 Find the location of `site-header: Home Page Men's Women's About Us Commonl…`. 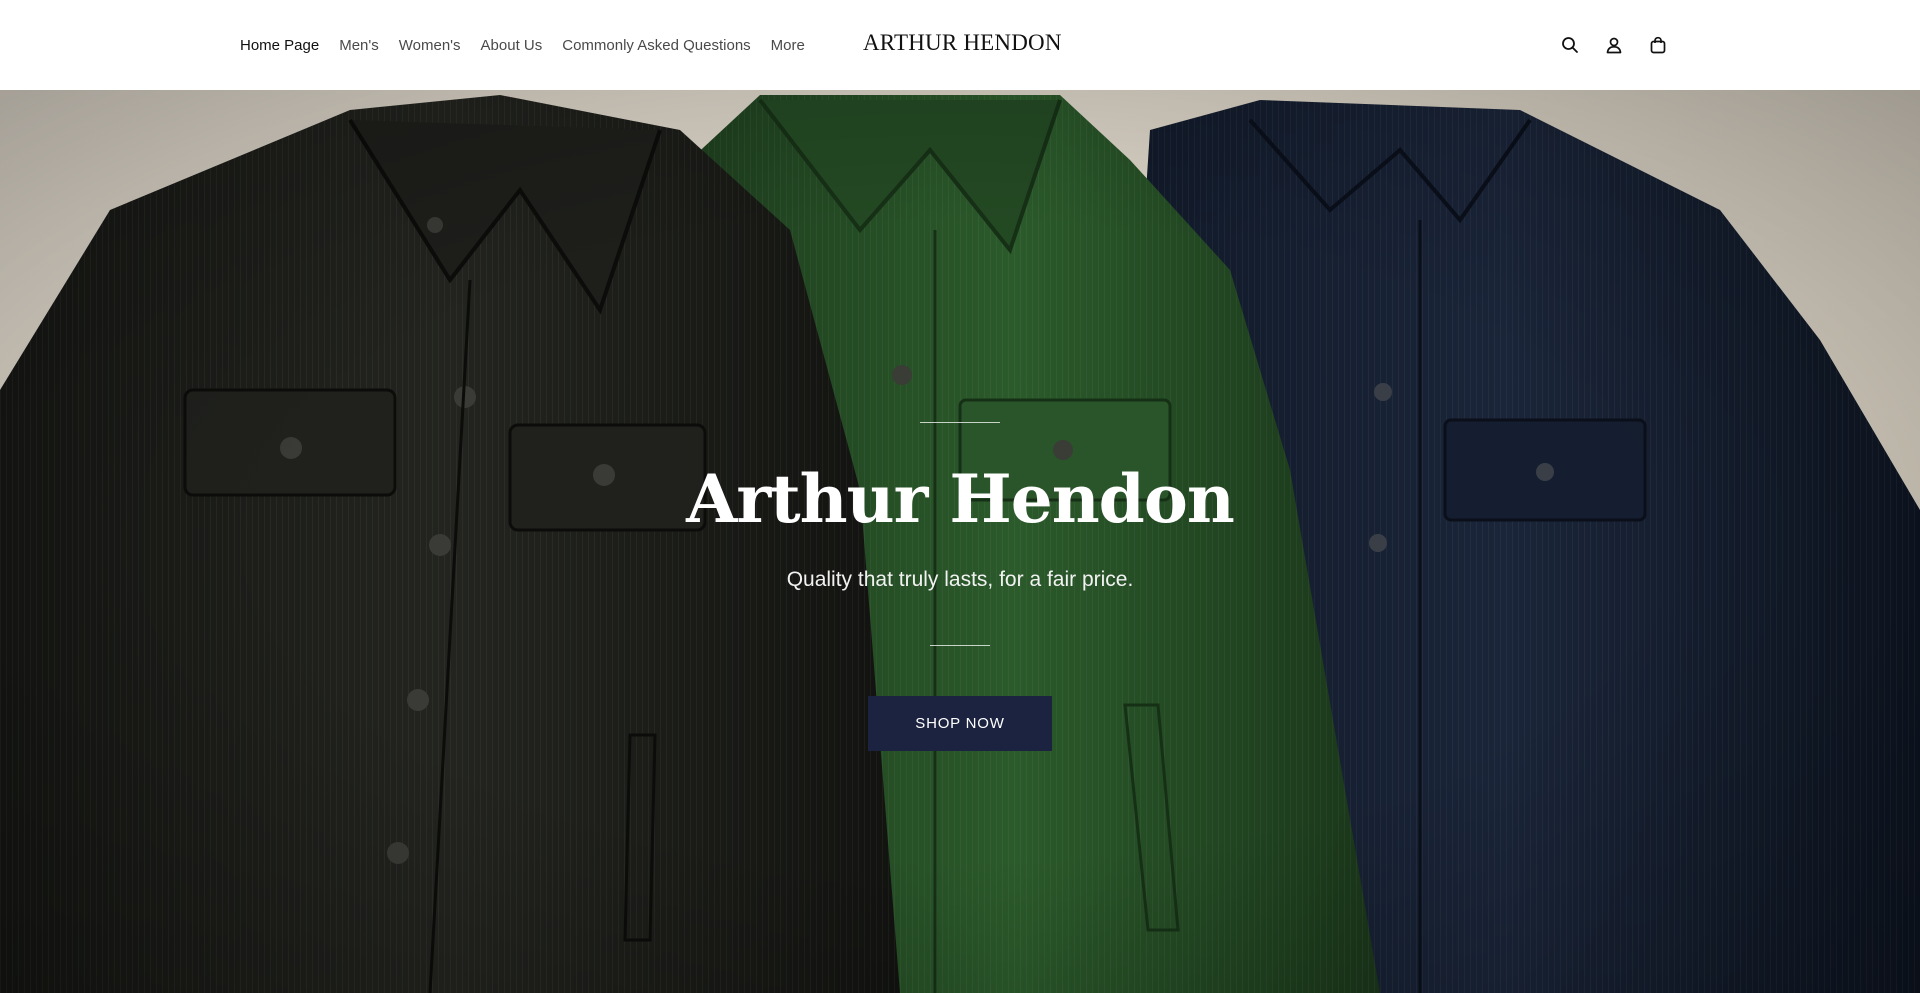

site-header: Home Page Men's Women's About Us Commonl… is located at coordinates (960, 45).